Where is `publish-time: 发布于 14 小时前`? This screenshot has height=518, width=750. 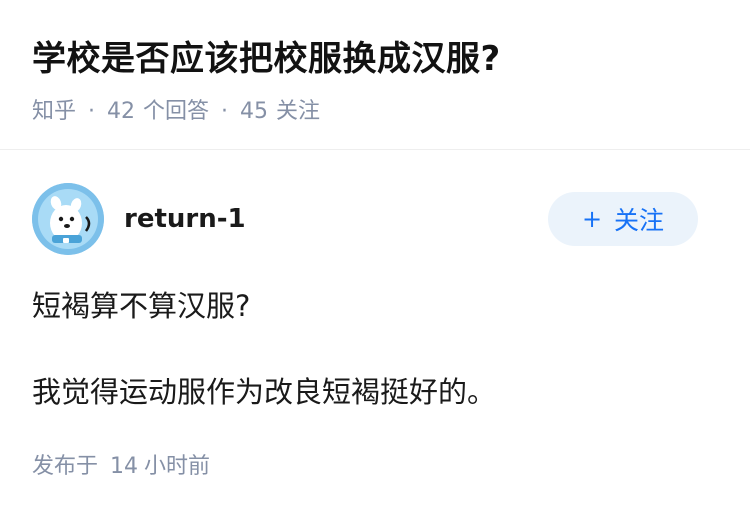
publish-time: 发布于 14 小时前 is located at coordinates (121, 467).